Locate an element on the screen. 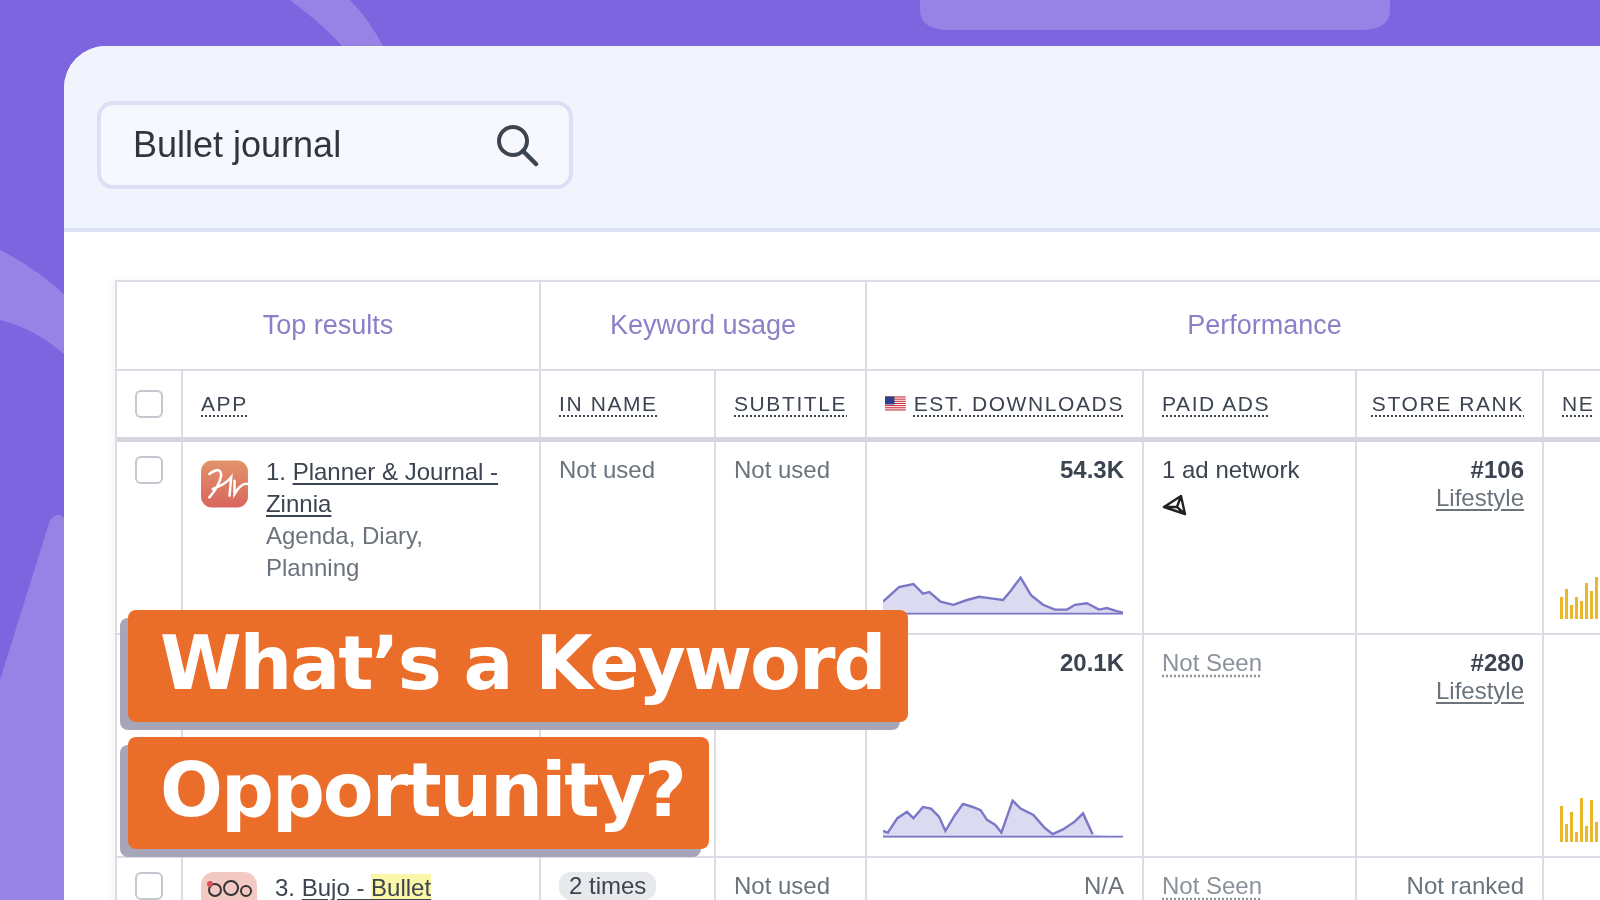 The image size is (1600, 900). column-header: SUBTITLE is located at coordinates (791, 404).